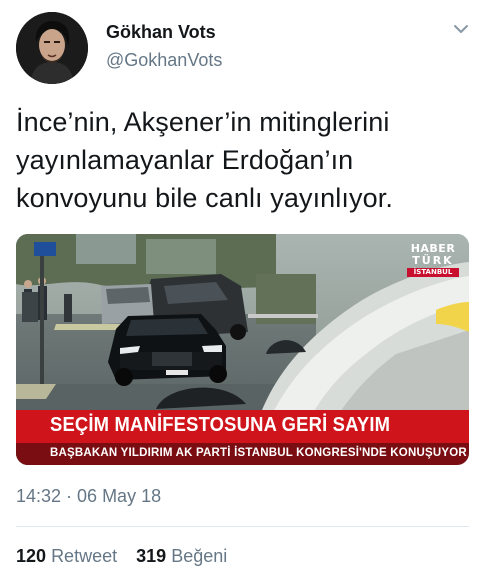 The height and width of the screenshot is (576, 485). What do you see at coordinates (204, 198) in the screenshot?
I see `tweet-text-line: konvoyunu bile canlı yayınlıyor.` at bounding box center [204, 198].